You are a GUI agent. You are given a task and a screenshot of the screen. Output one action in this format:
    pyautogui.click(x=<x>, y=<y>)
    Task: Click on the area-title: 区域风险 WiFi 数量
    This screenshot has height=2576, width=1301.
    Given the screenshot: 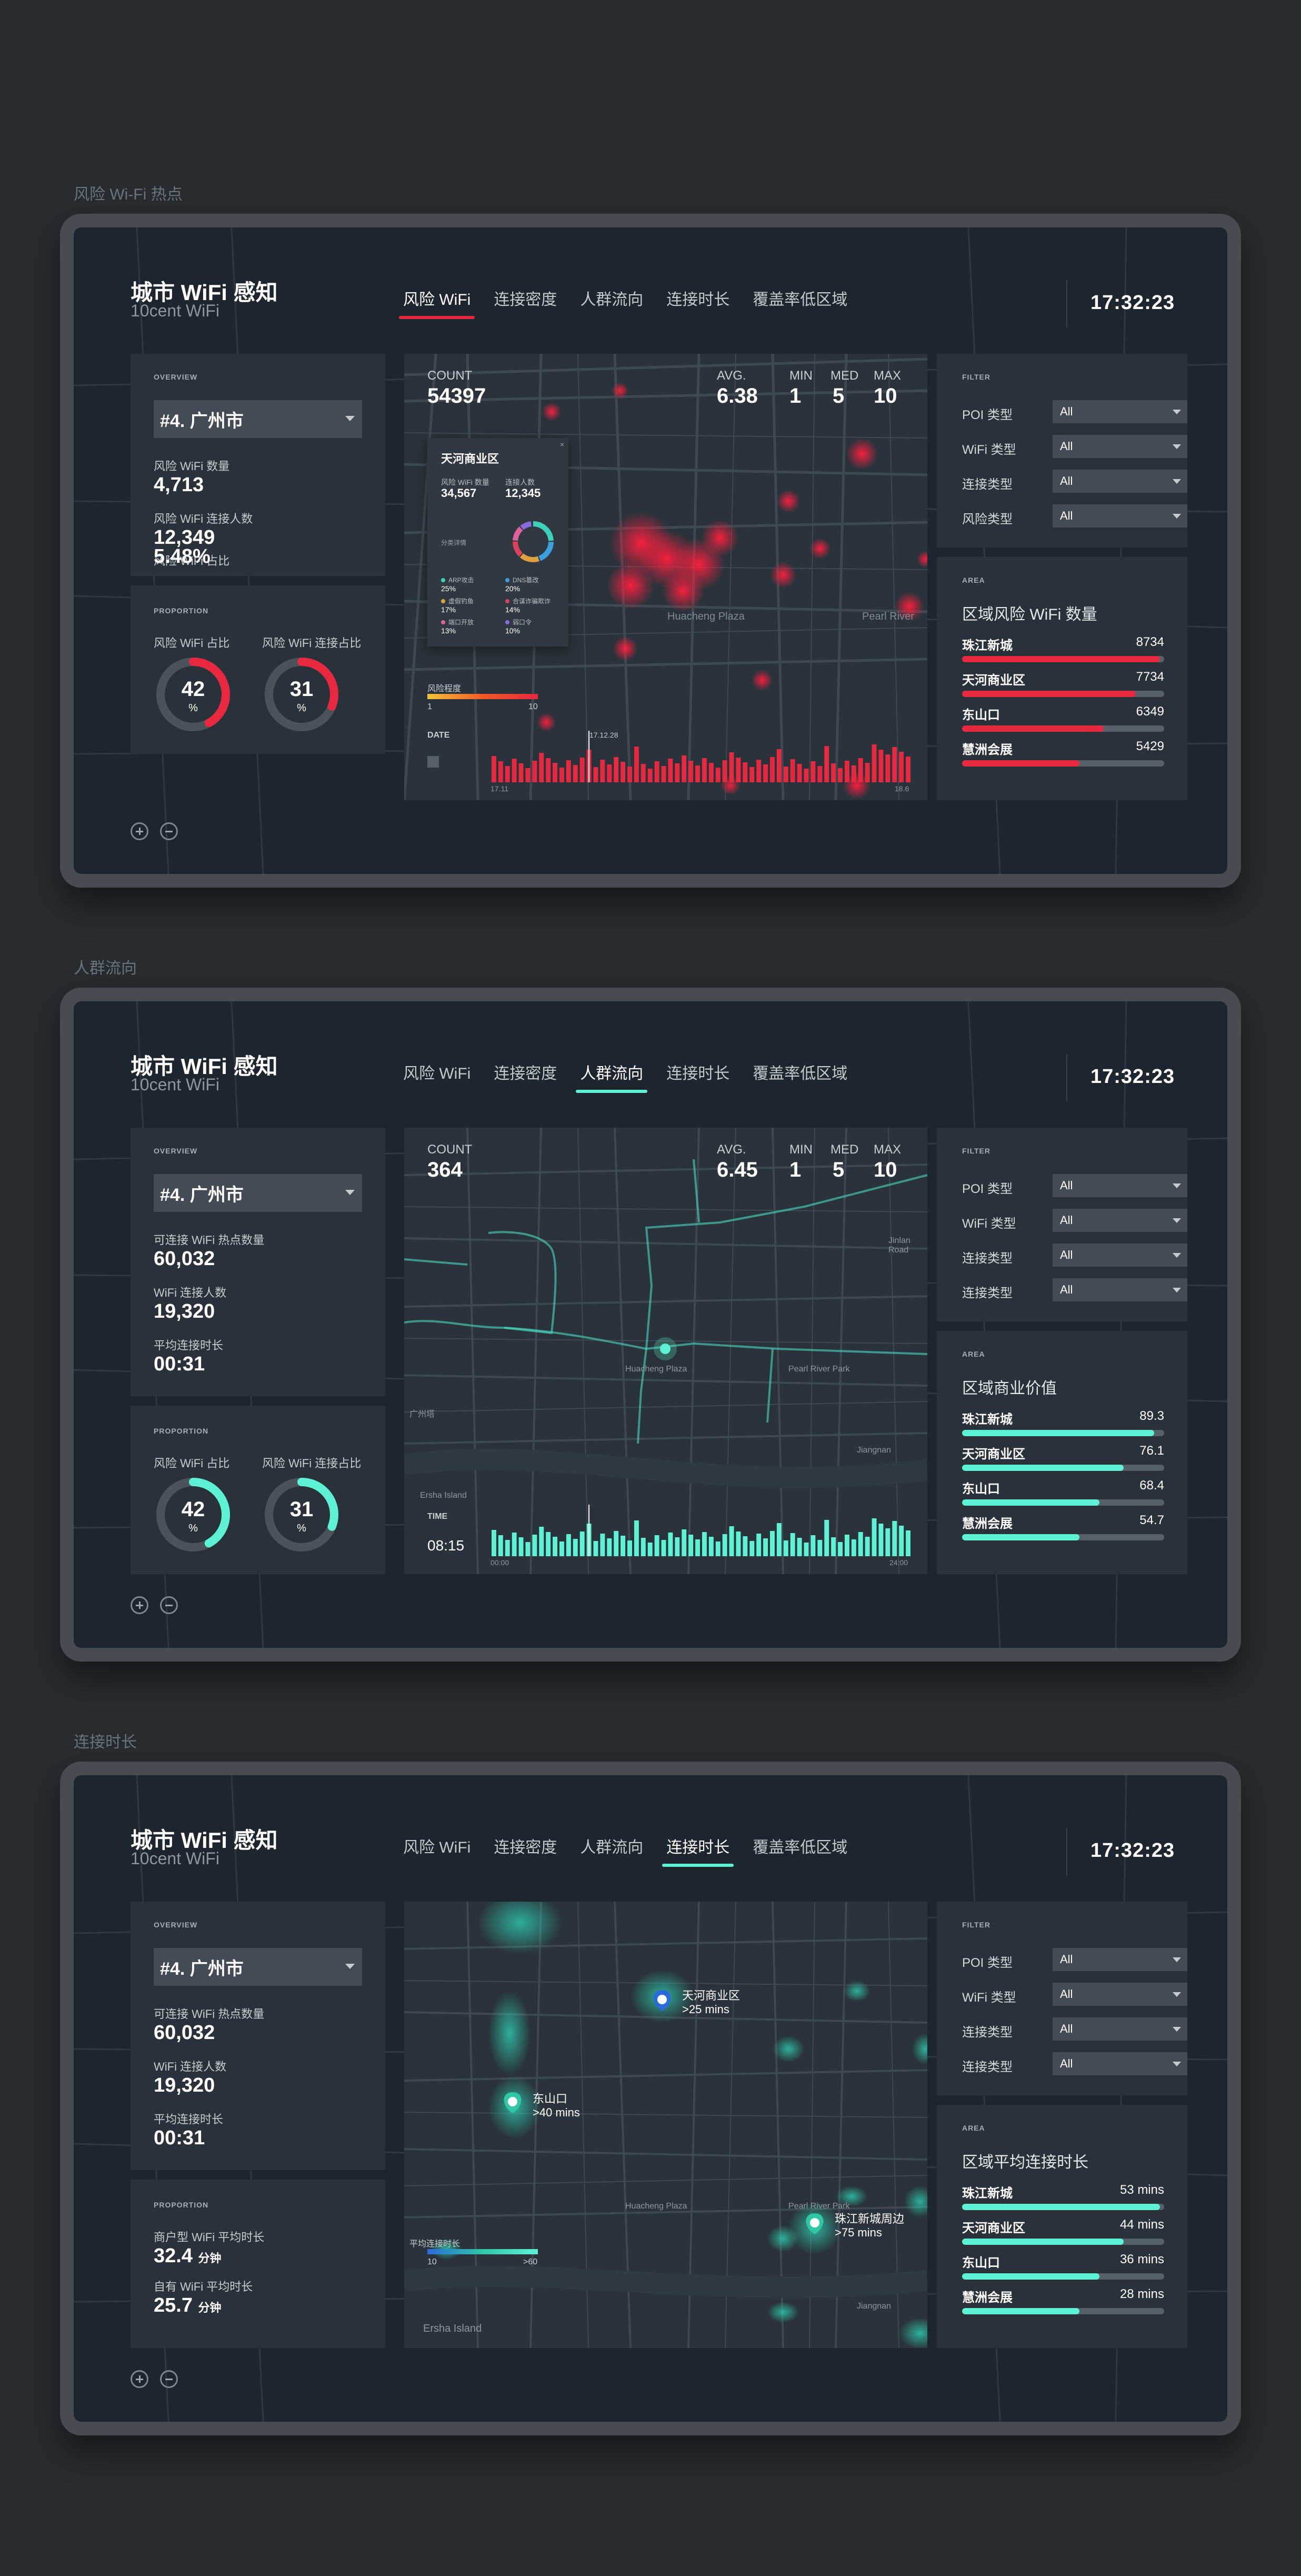 What is the action you would take?
    pyautogui.click(x=1029, y=614)
    